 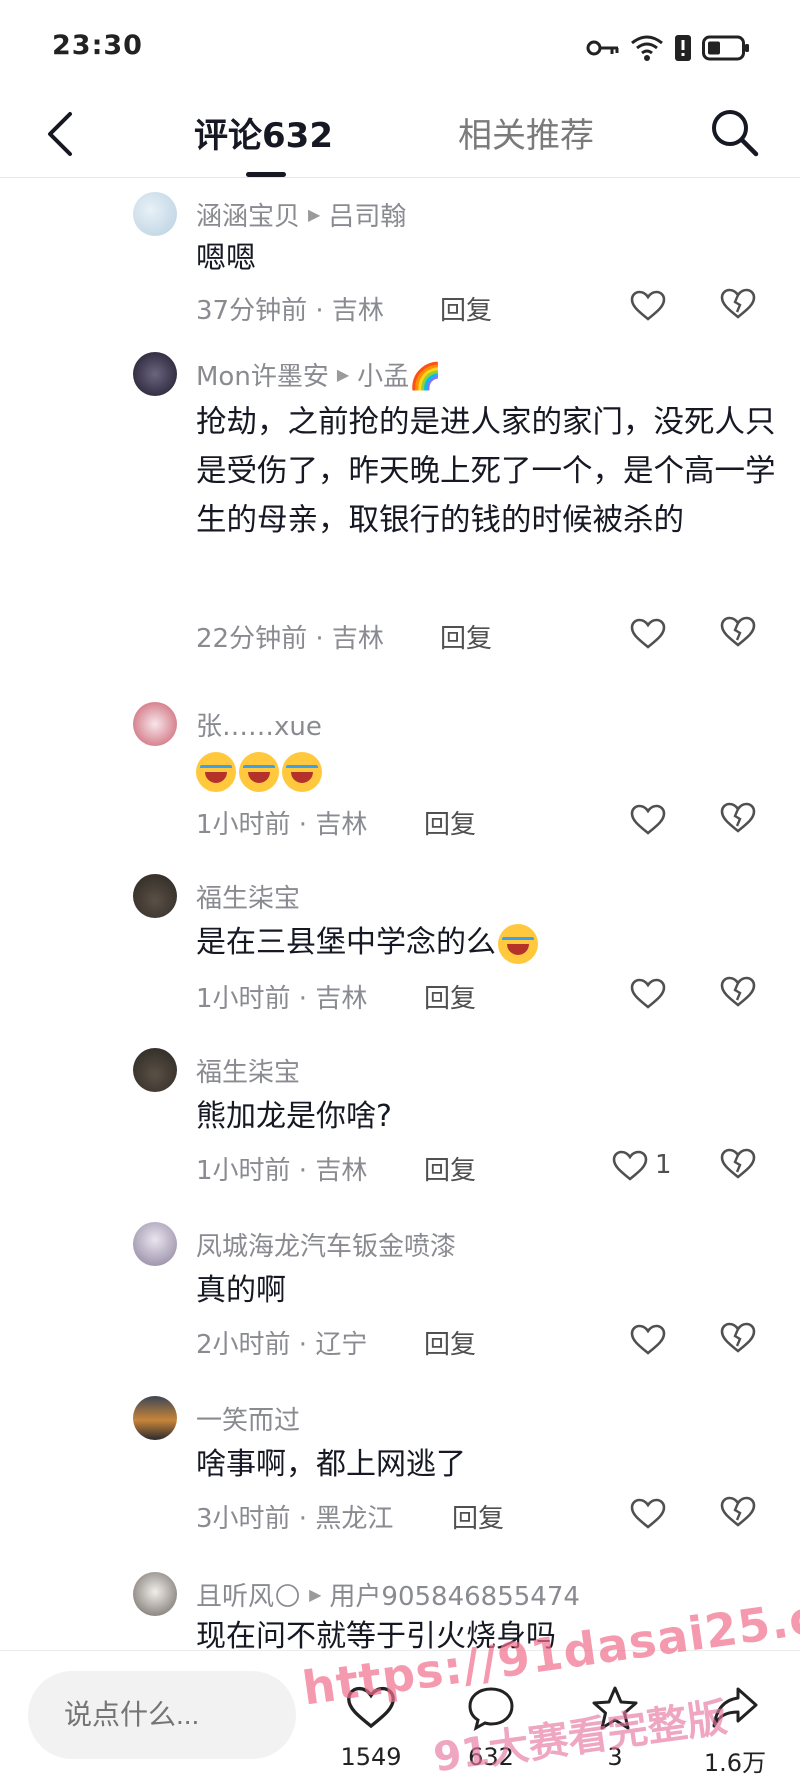 What do you see at coordinates (683, 48) in the screenshot?
I see `alert-icon` at bounding box center [683, 48].